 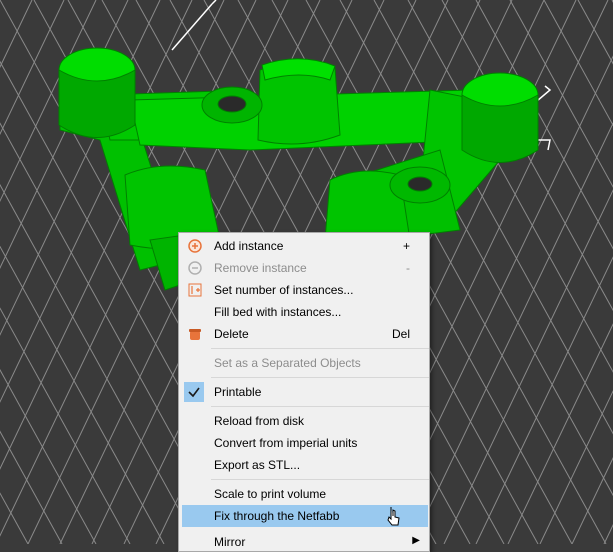 I want to click on menu-item-label: Remove instance, so click(x=260, y=268).